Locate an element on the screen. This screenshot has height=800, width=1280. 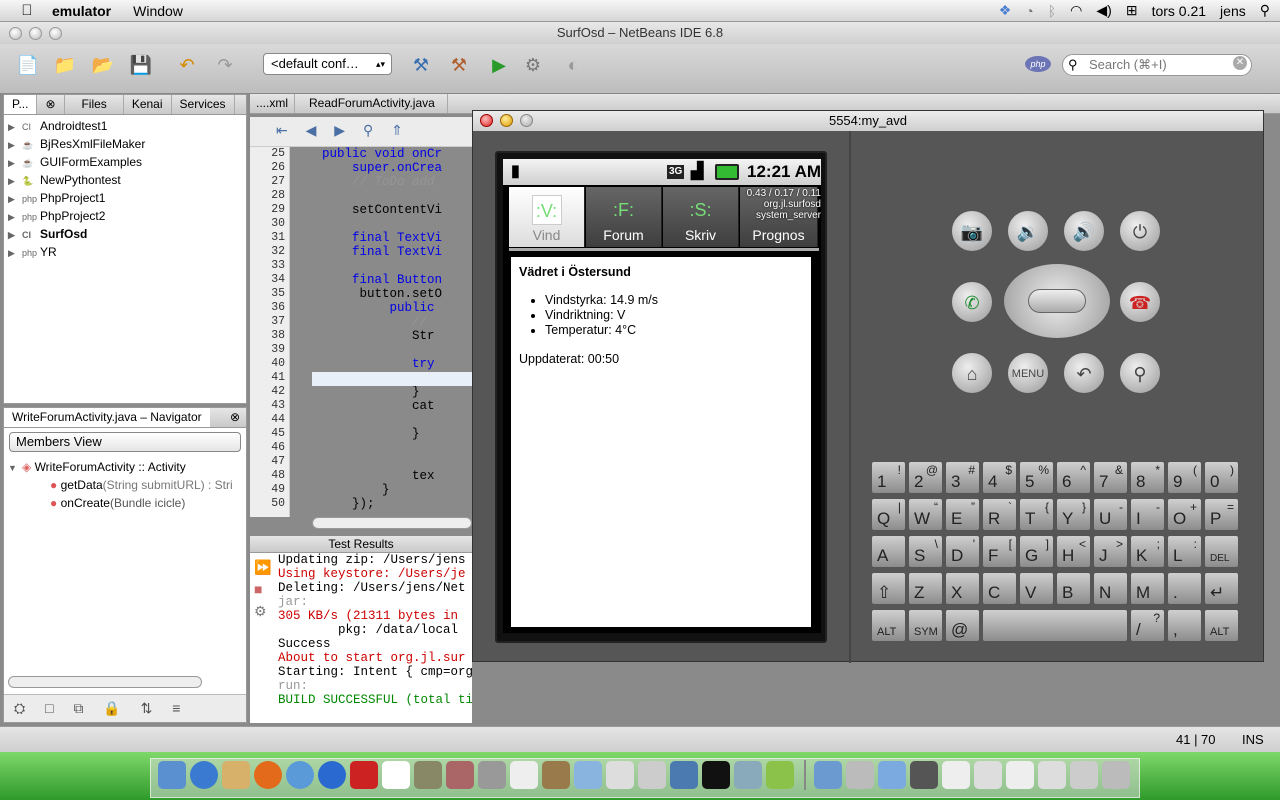
keyboard-key: D ' is located at coordinates (962, 551).